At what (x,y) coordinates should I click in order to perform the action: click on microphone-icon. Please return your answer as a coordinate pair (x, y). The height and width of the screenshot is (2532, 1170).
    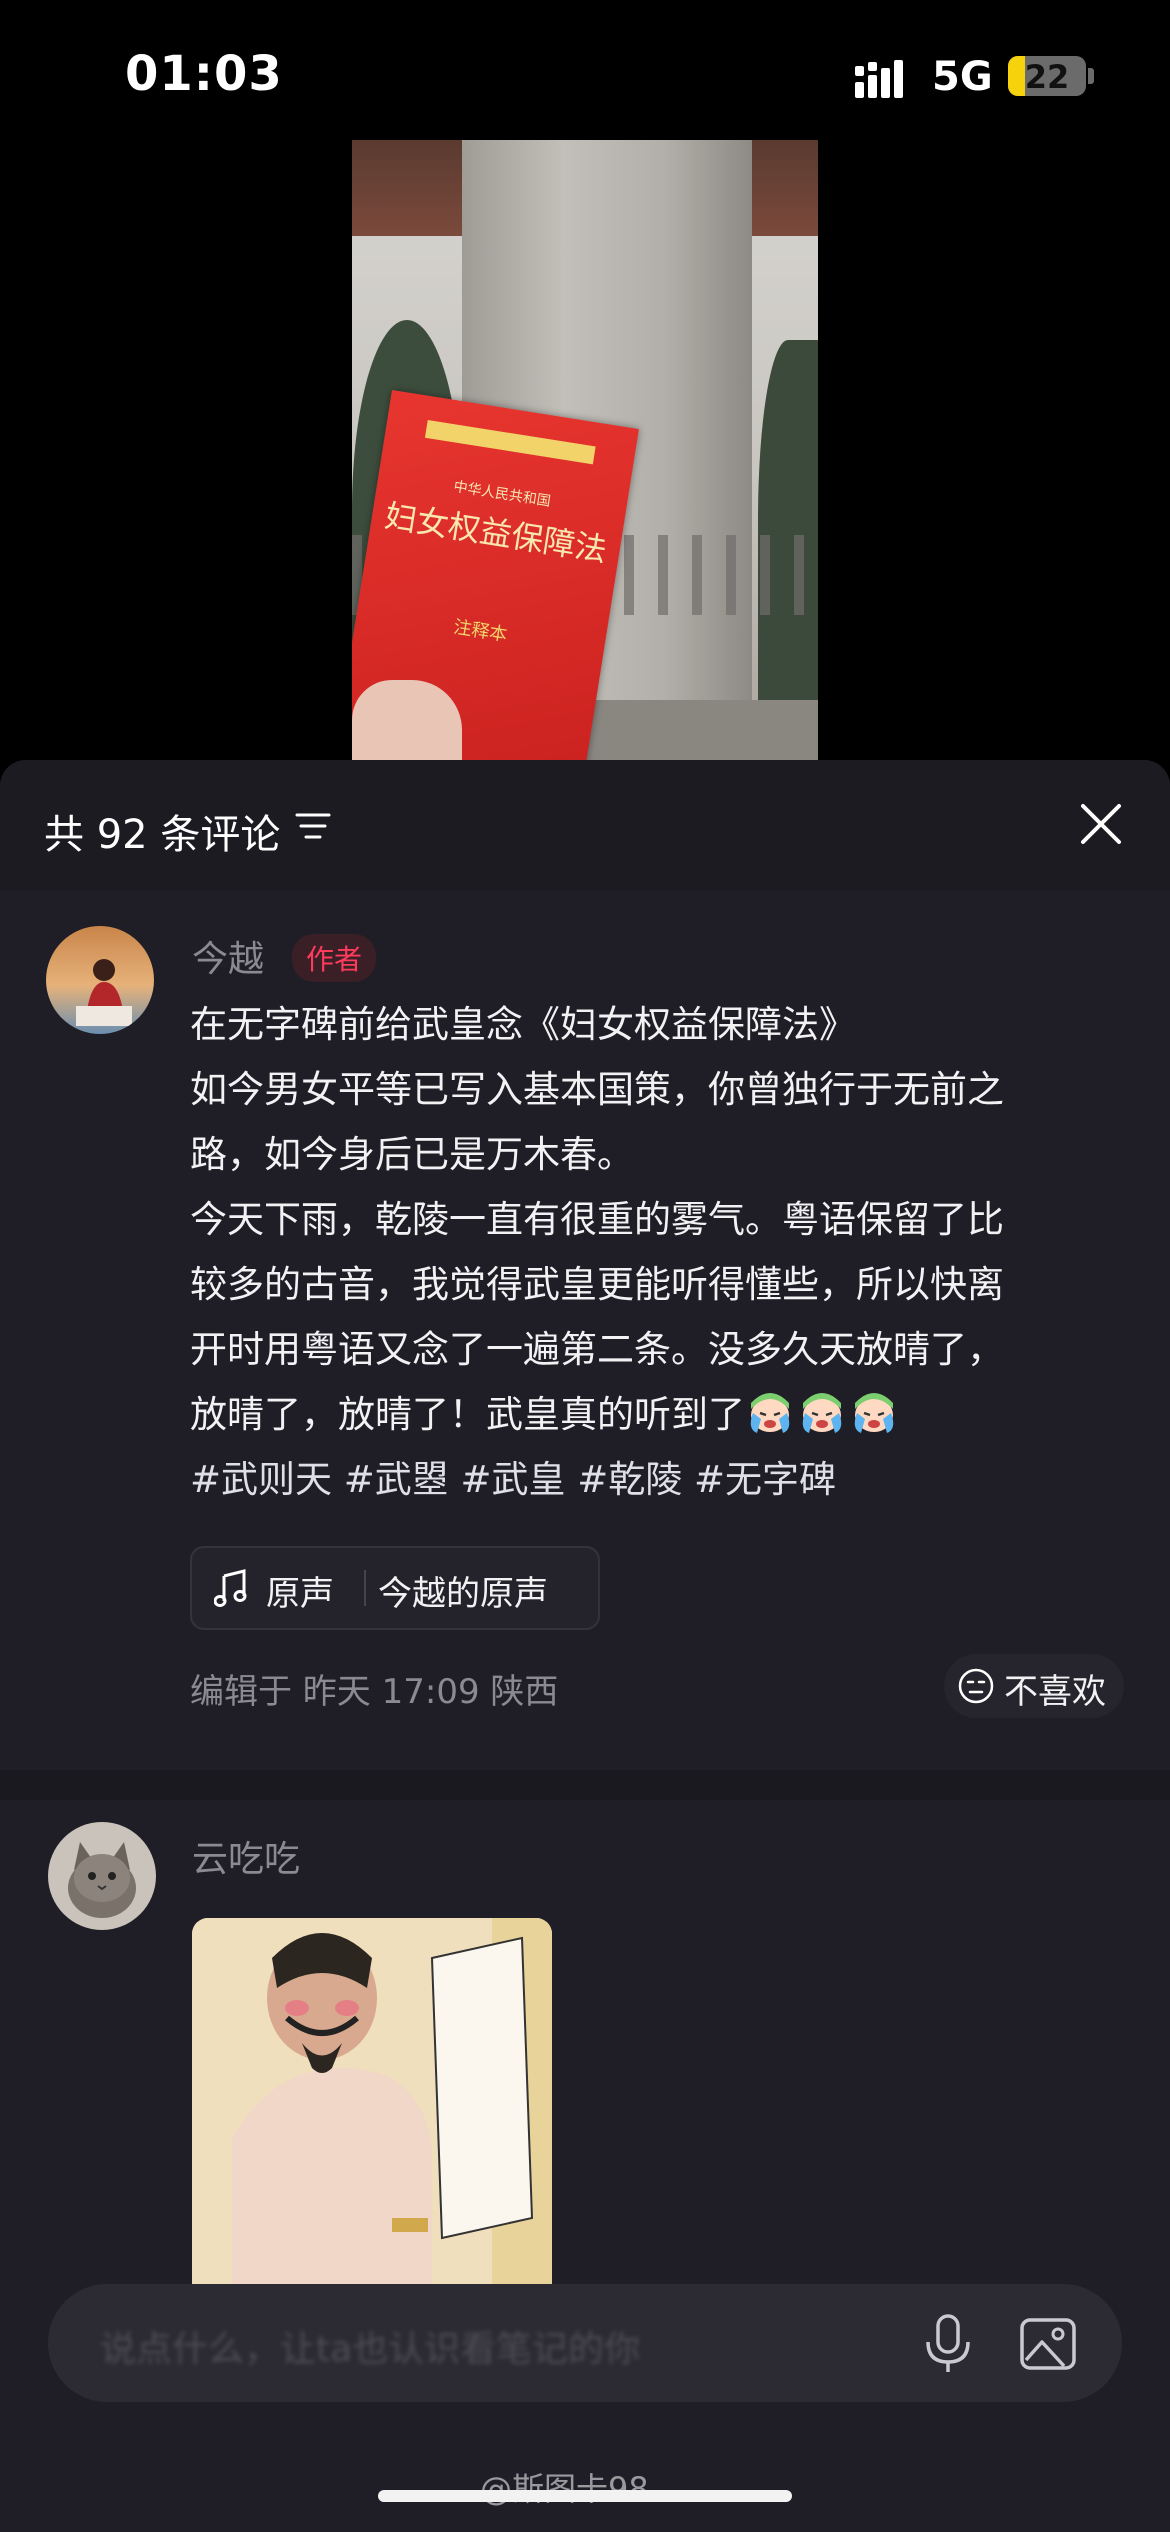
    Looking at the image, I should click on (948, 2344).